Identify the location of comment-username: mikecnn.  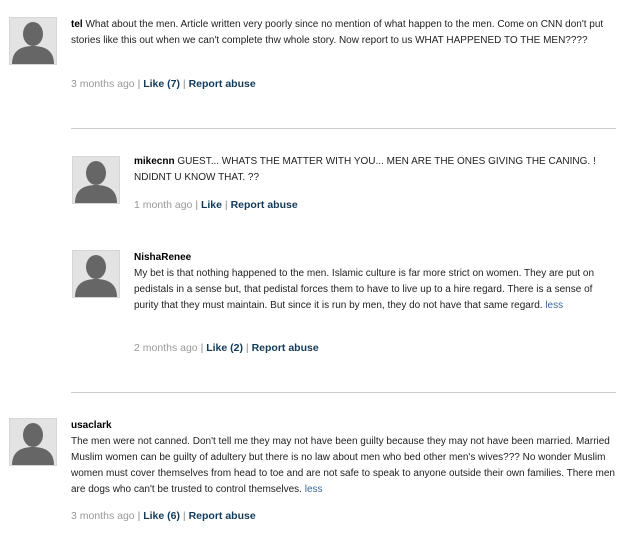
(154, 161).